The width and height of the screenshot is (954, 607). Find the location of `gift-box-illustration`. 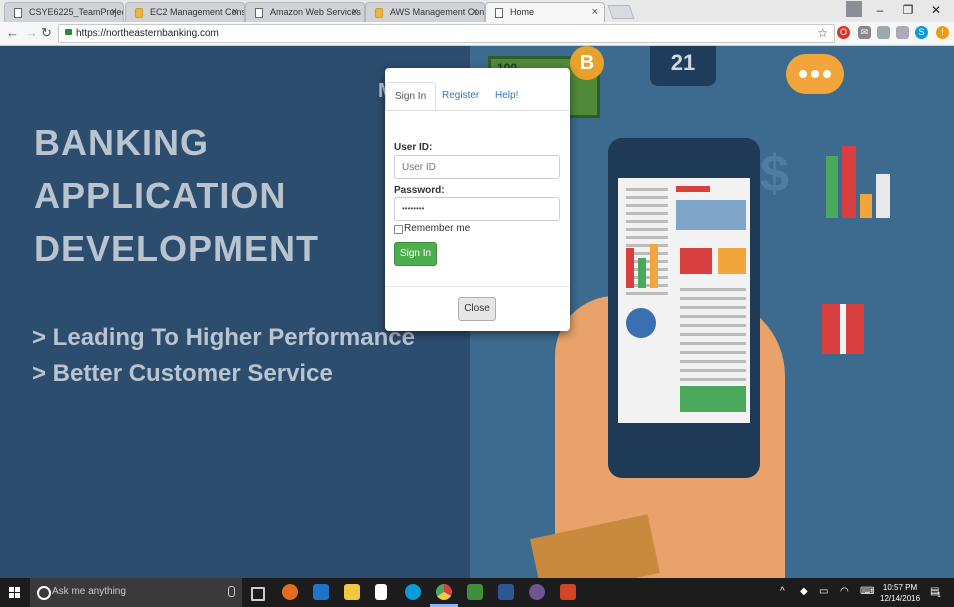

gift-box-illustration is located at coordinates (843, 329).